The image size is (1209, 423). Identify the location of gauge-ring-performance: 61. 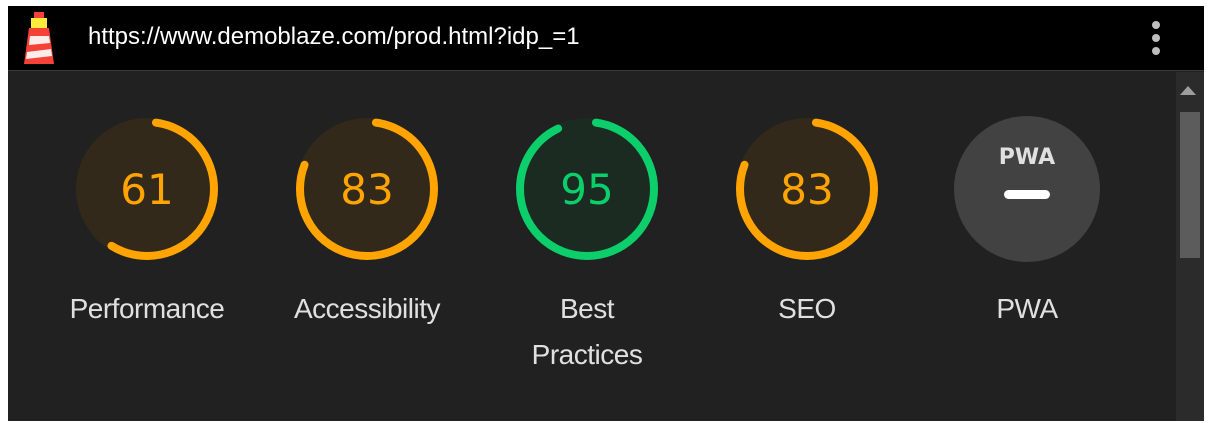
(147, 189).